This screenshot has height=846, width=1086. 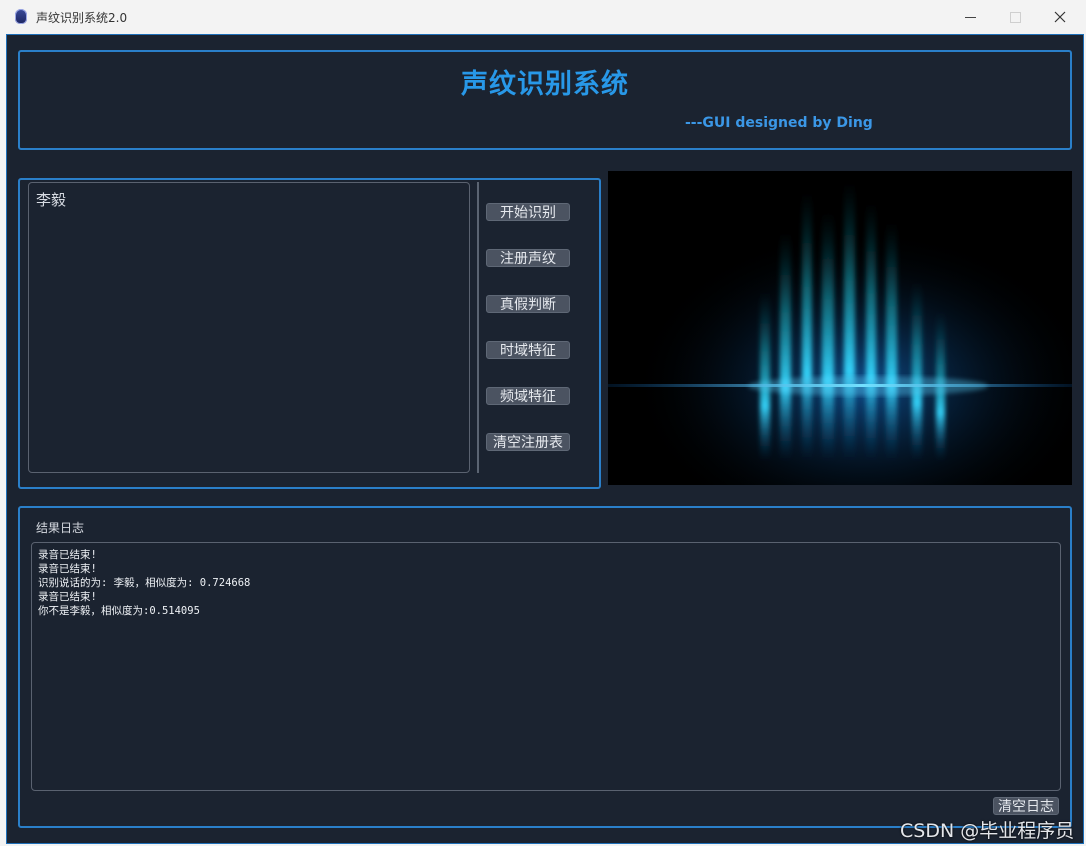 I want to click on page-title: 声纹识别系统, so click(x=545, y=84).